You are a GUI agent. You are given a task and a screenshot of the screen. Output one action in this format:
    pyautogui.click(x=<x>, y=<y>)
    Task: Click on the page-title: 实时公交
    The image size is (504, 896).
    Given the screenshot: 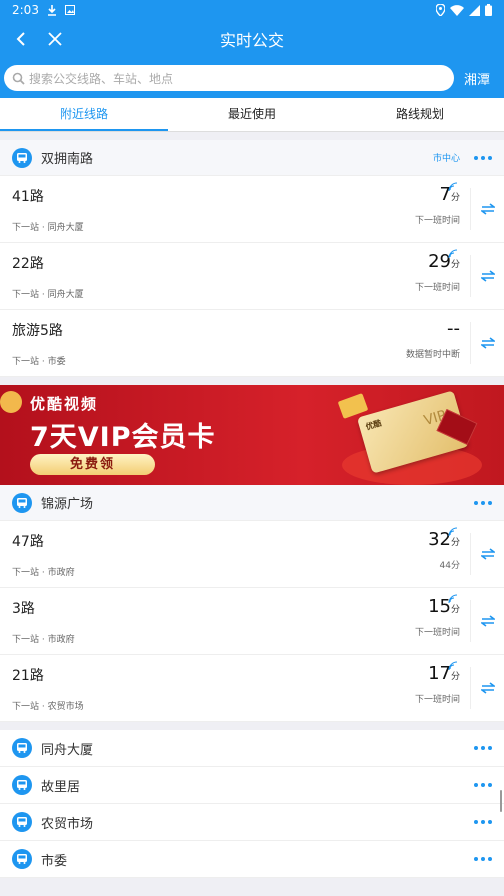 What is the action you would take?
    pyautogui.click(x=251, y=40)
    